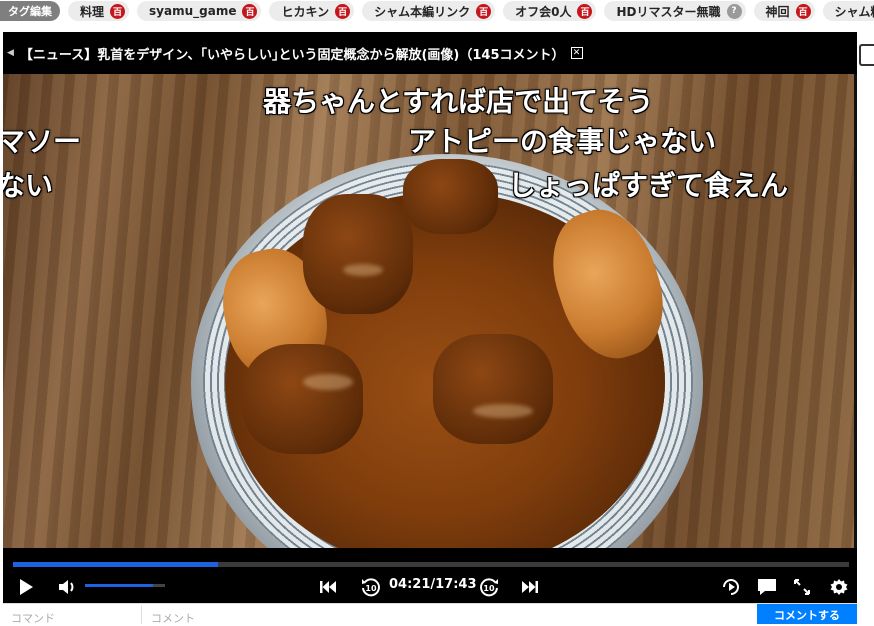  Describe the element at coordinates (458, 101) in the screenshot. I see `danmaku-comment: 器ちゃんとすれば店で出てそう` at that location.